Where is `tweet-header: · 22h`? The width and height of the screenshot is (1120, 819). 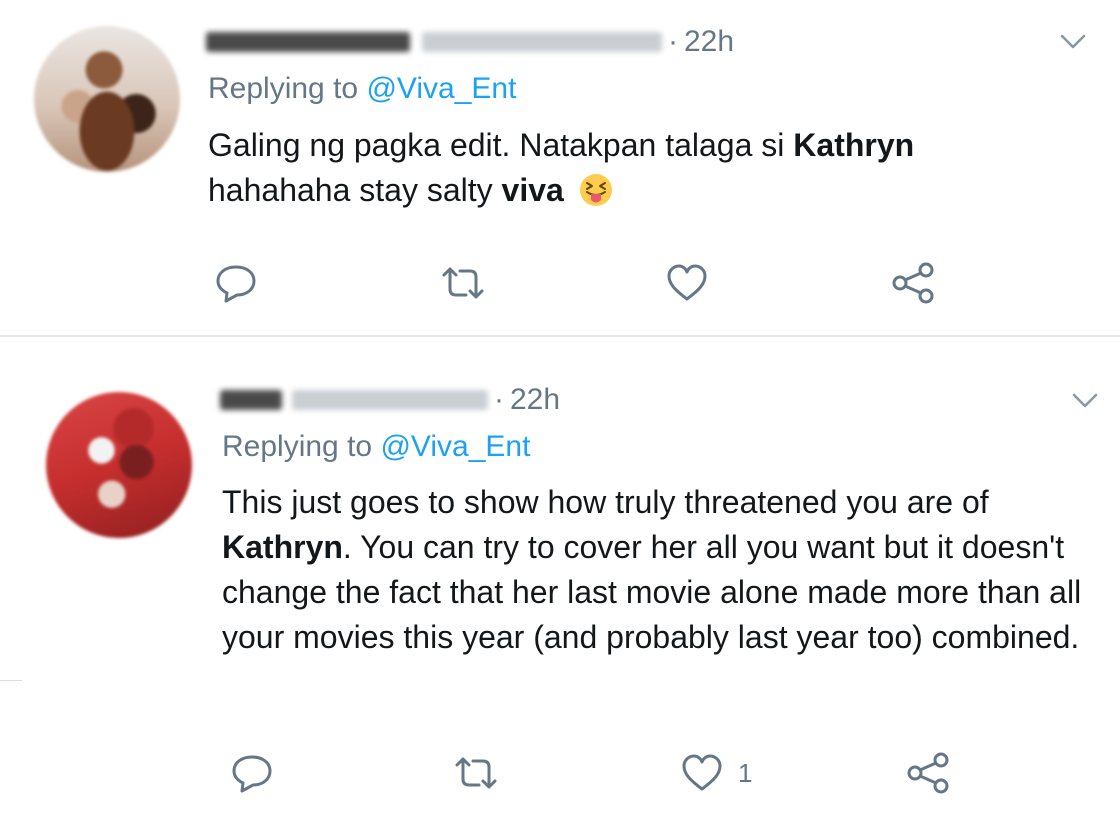
tweet-header: · 22h is located at coordinates (390, 400).